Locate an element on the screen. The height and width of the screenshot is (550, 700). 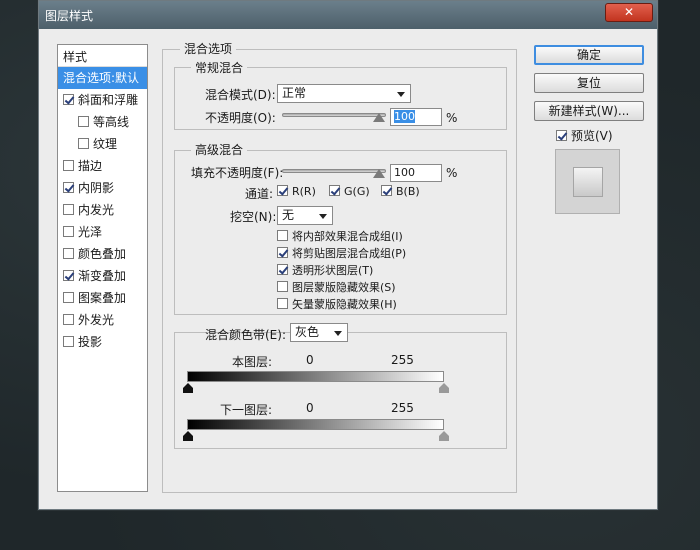
style-item: 内阴影 is located at coordinates (102, 188).